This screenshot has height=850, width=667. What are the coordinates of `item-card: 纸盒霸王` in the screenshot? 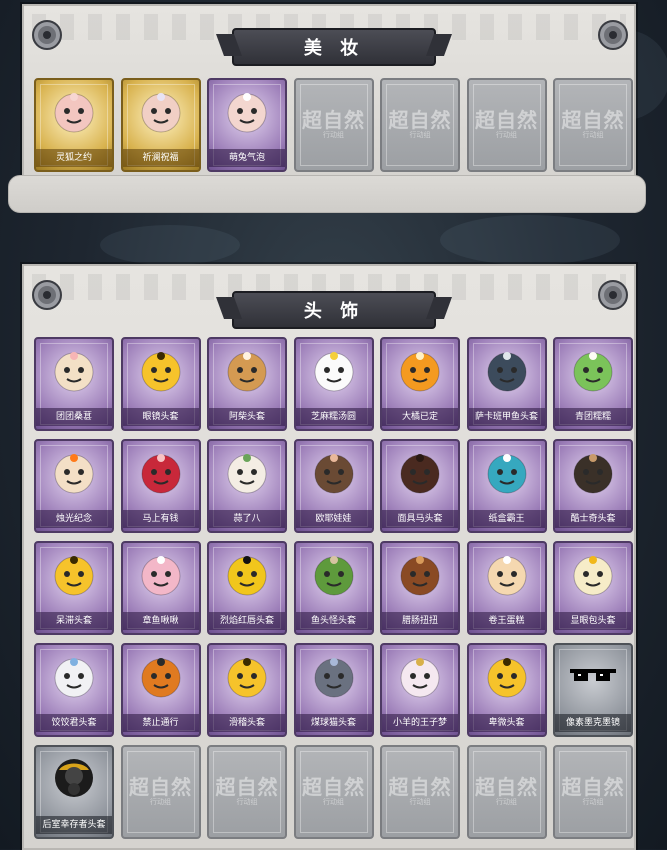 It's located at (506, 486).